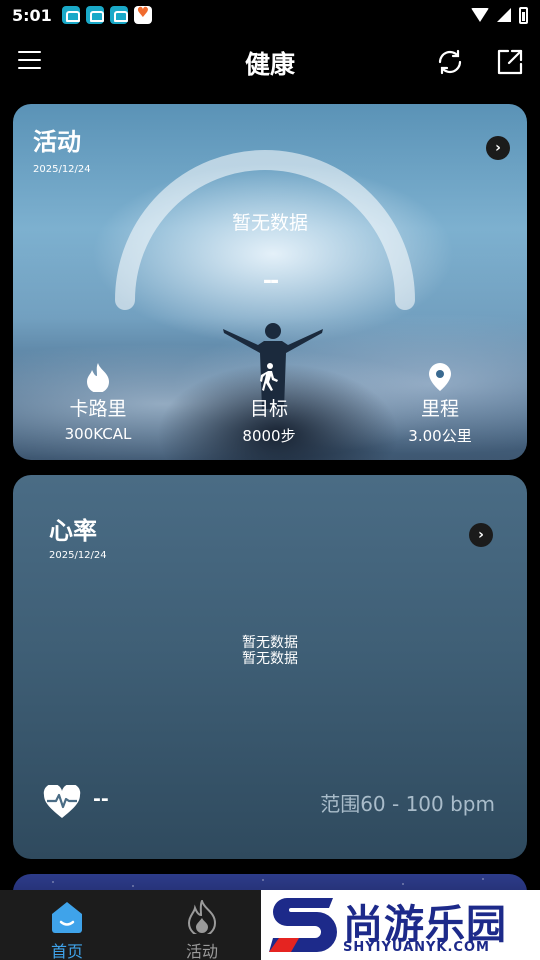  What do you see at coordinates (269, 436) in the screenshot?
I see `stat-value: 8000步` at bounding box center [269, 436].